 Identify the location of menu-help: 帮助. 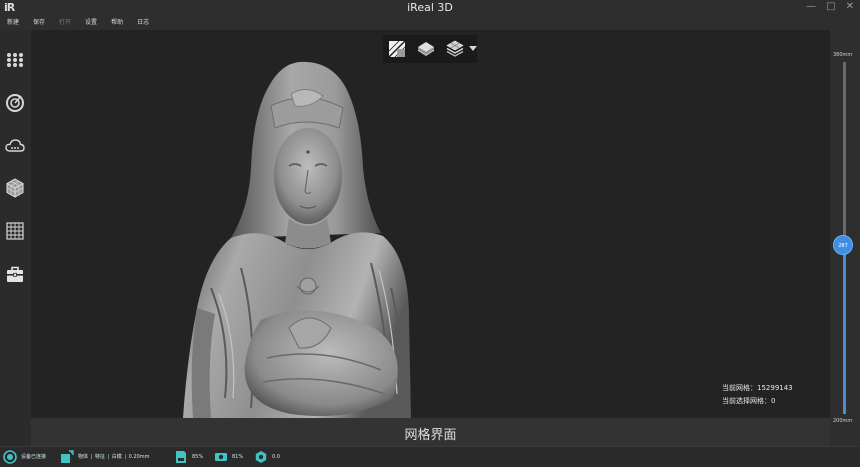
(117, 23).